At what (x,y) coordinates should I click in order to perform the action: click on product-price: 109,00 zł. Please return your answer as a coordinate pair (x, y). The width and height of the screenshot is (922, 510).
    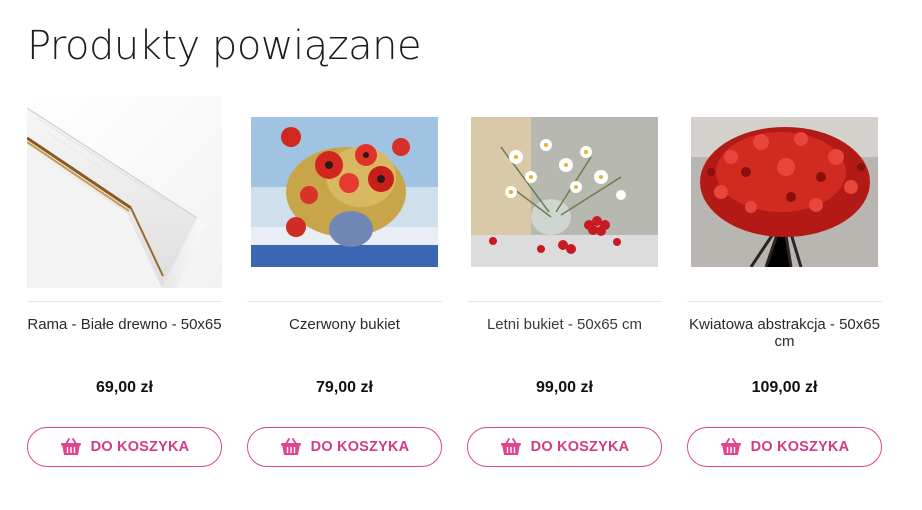
    Looking at the image, I should click on (784, 387).